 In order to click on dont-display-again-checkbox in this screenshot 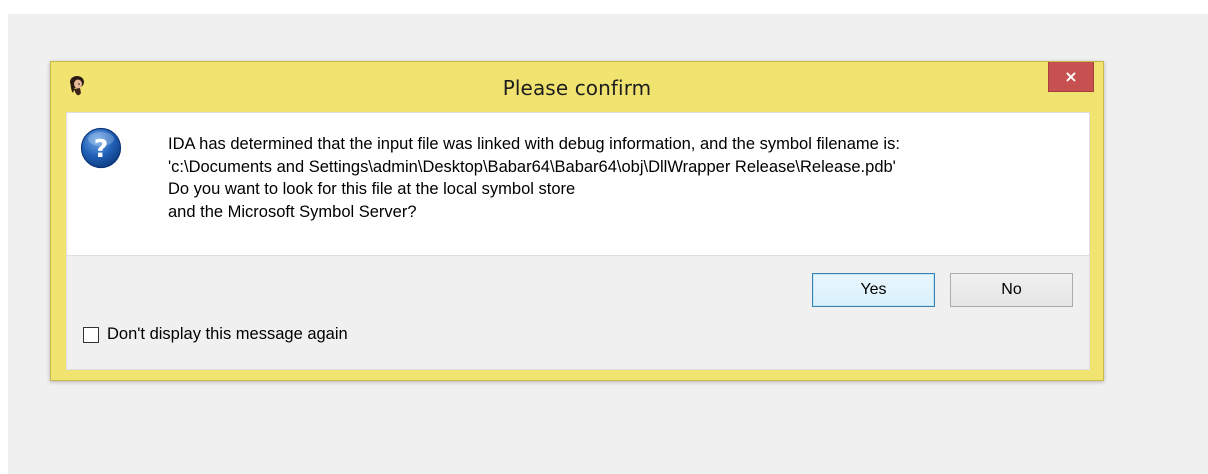, I will do `click(91, 334)`.